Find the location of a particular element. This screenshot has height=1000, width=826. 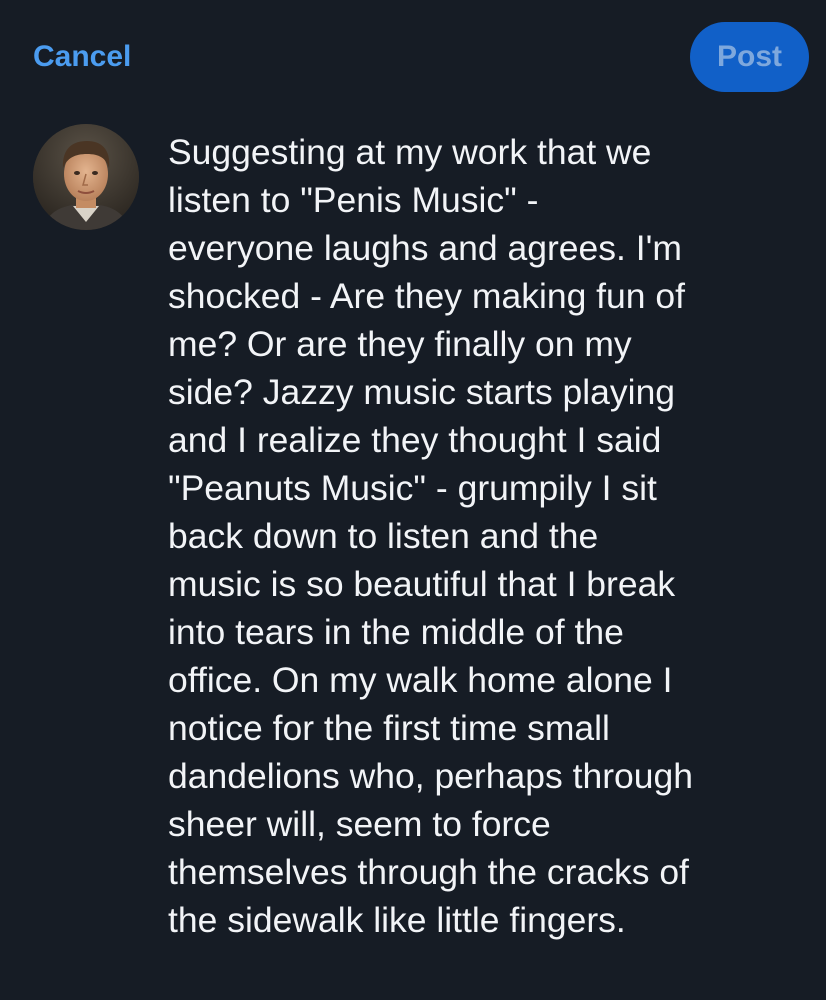

post-button: Post is located at coordinates (749, 57).